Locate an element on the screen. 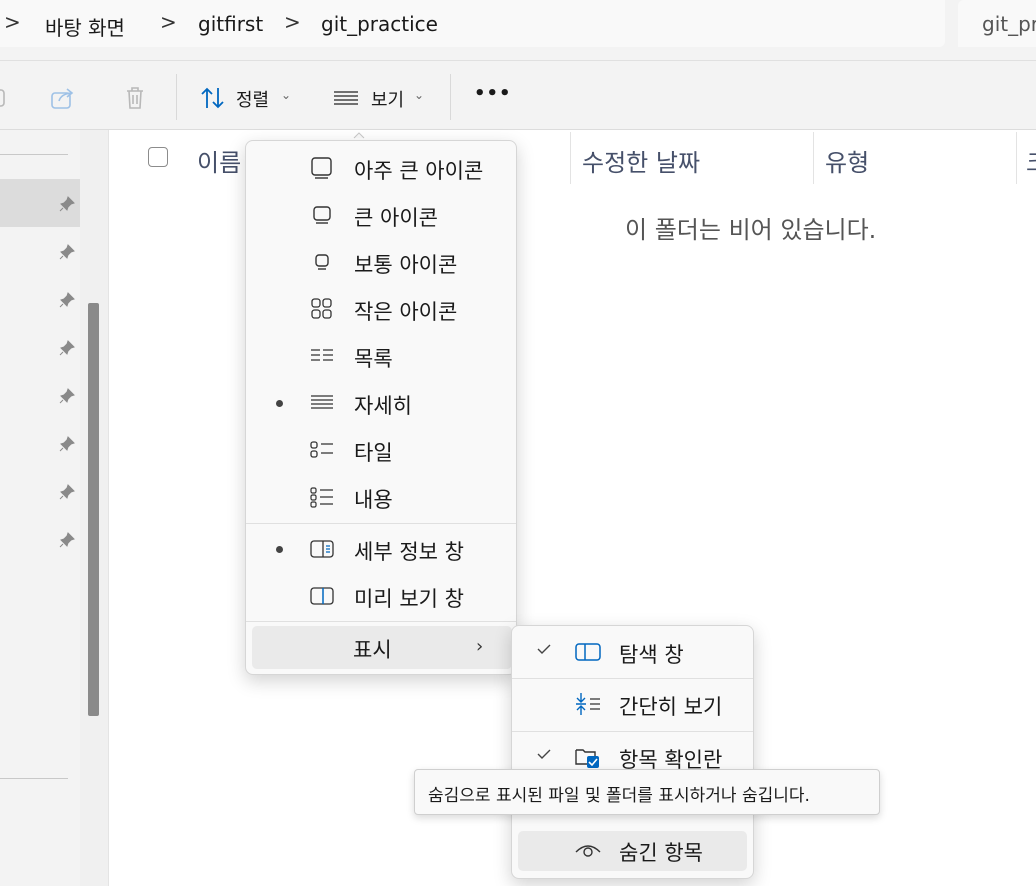 The height and width of the screenshot is (886, 1036). menu-item-preview-pane: 미리 보기 창 is located at coordinates (381, 595).